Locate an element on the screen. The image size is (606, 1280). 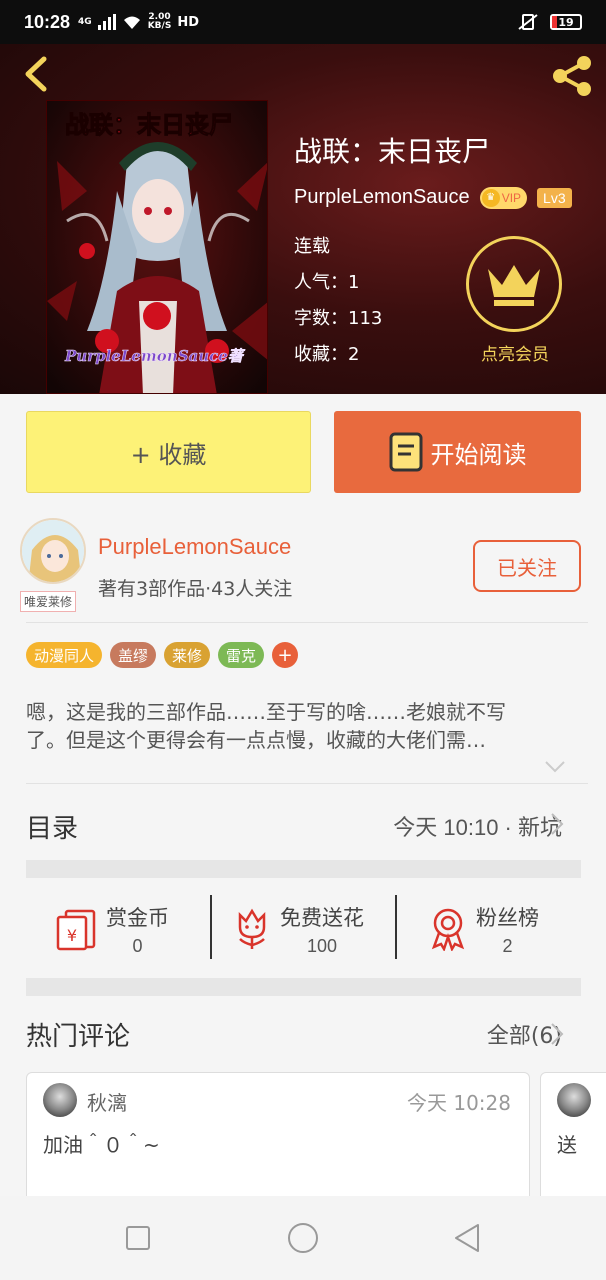
home-button is located at coordinates (303, 1238).